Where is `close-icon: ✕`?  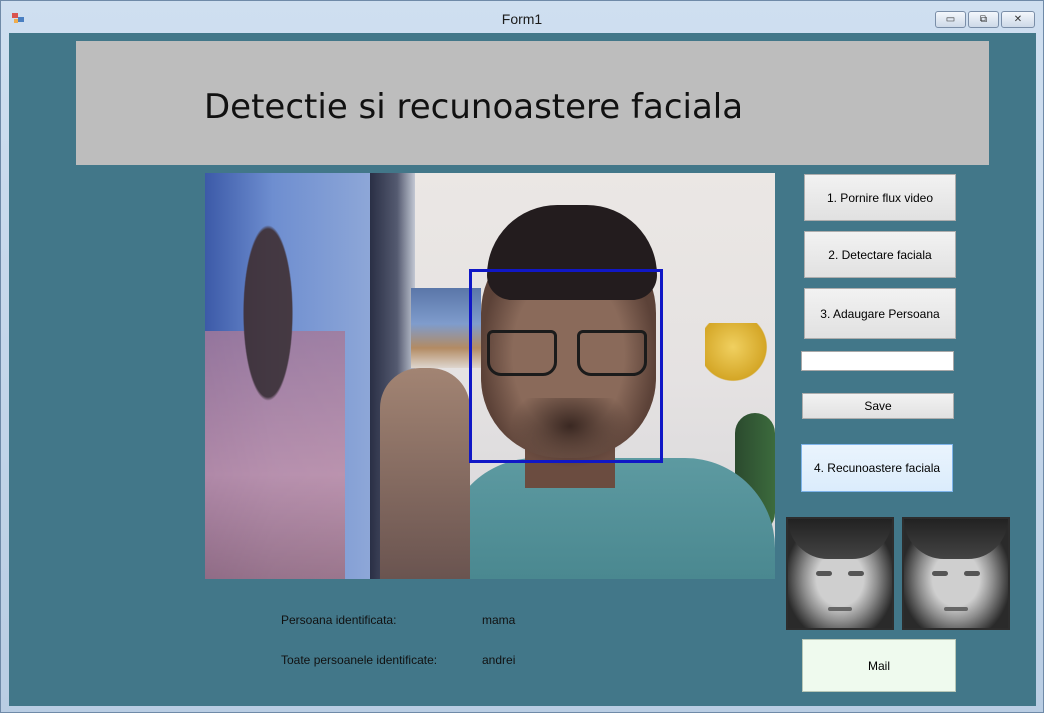
close-icon: ✕ is located at coordinates (1018, 19).